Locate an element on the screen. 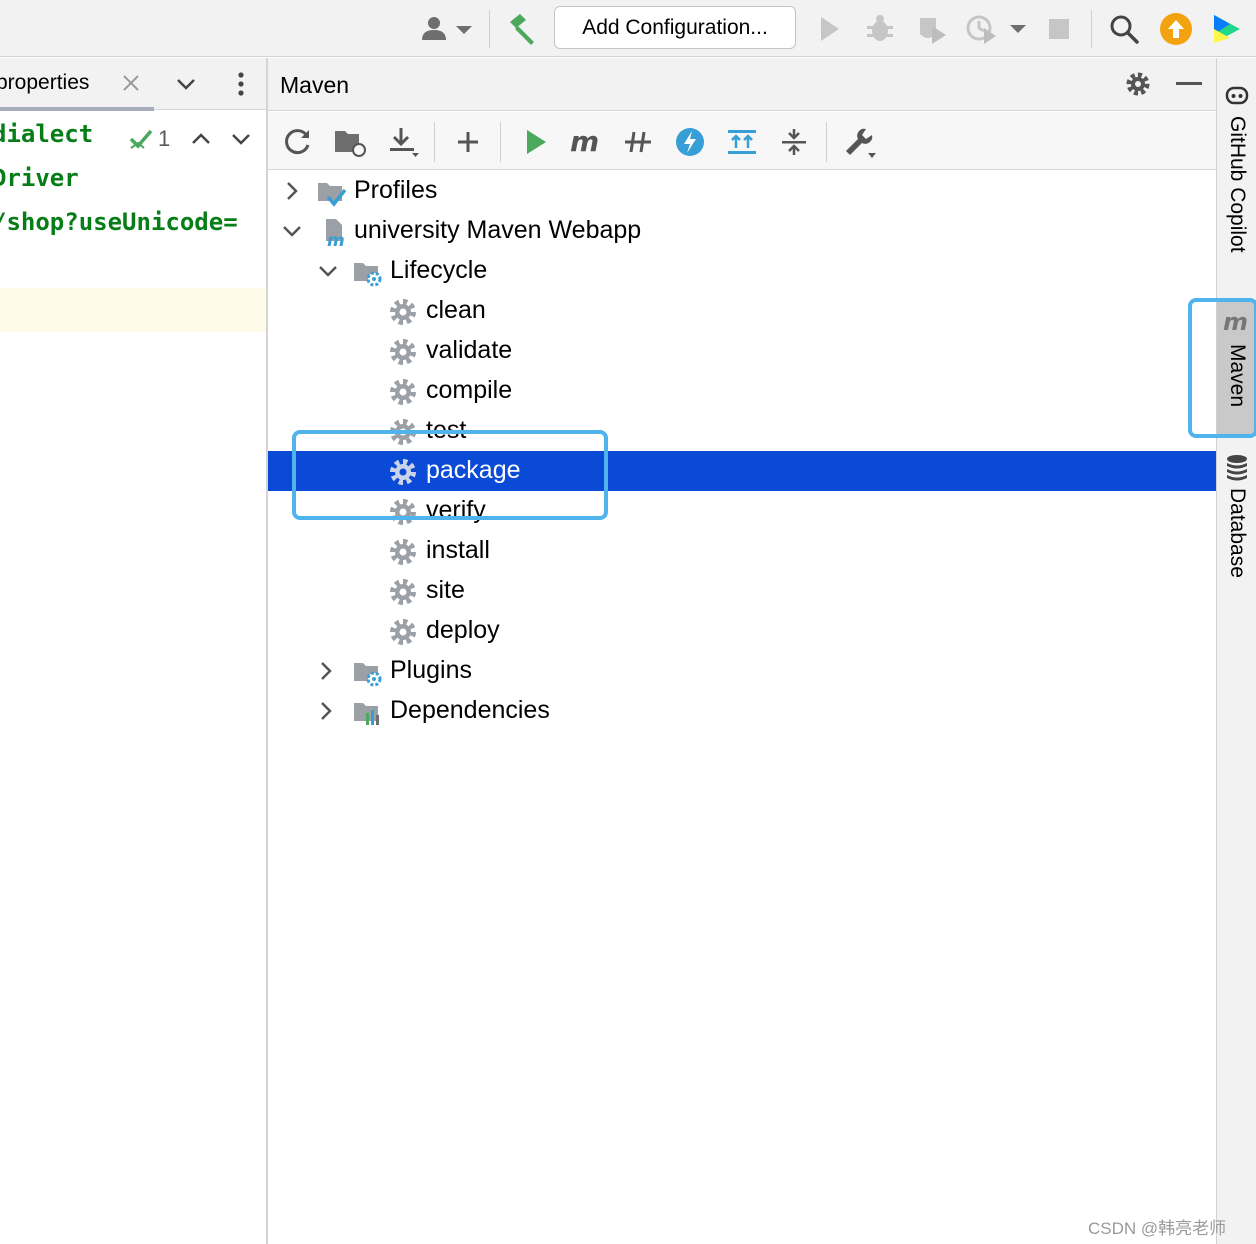 The width and height of the screenshot is (1256, 1244). collapse-all-button is located at coordinates (794, 142).